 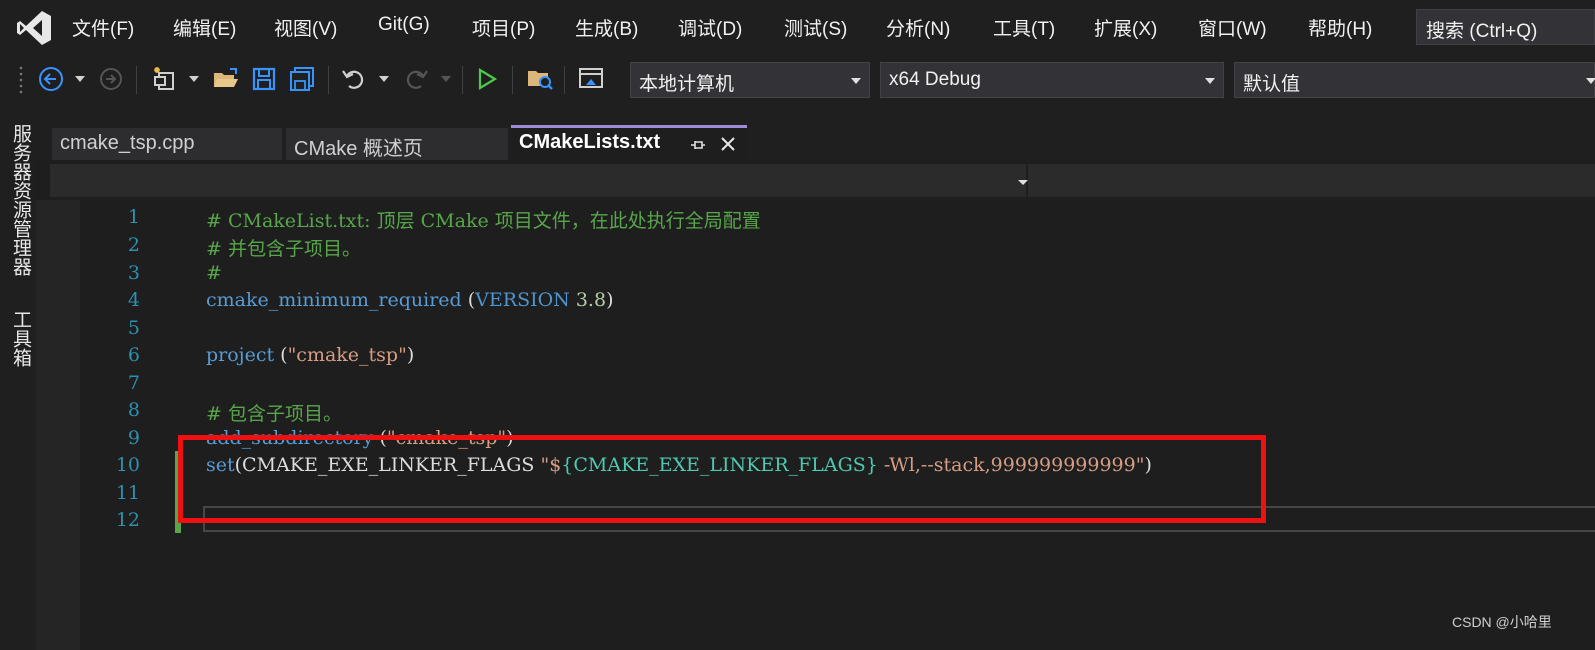 I want to click on line-number: 7, so click(x=133, y=383).